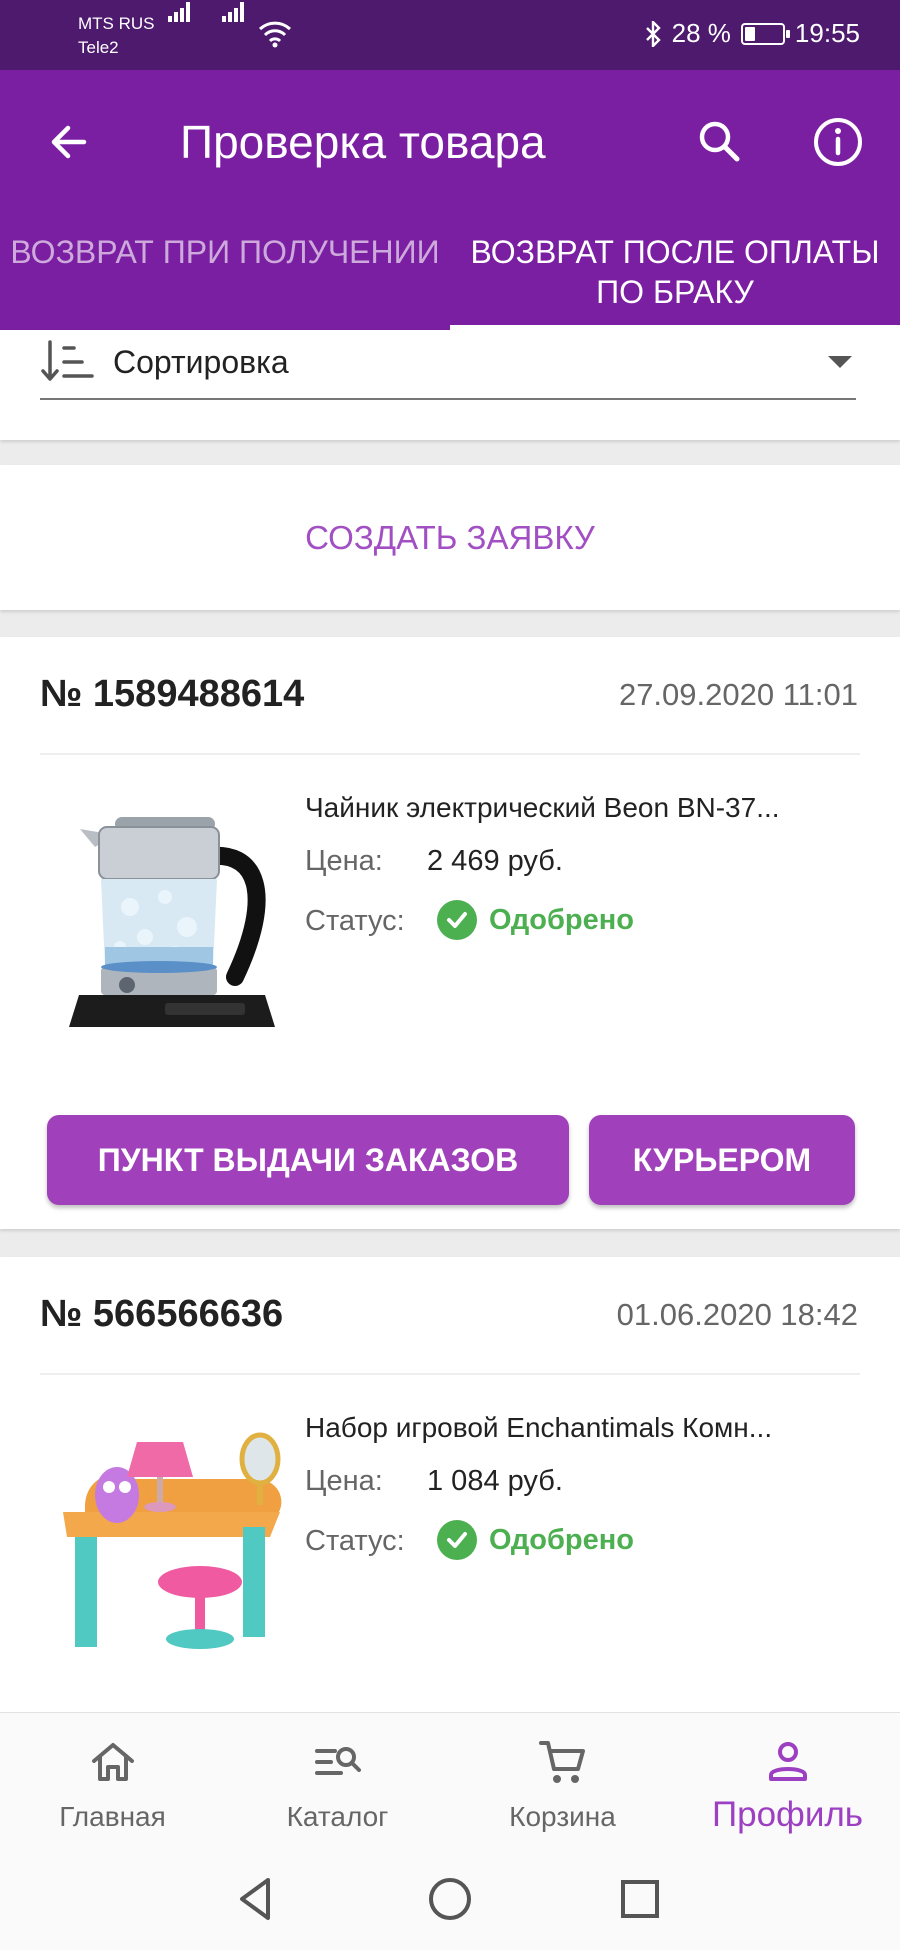 The image size is (900, 1950). Describe the element at coordinates (175, 1537) in the screenshot. I see `toy-vanity-set-image` at that location.